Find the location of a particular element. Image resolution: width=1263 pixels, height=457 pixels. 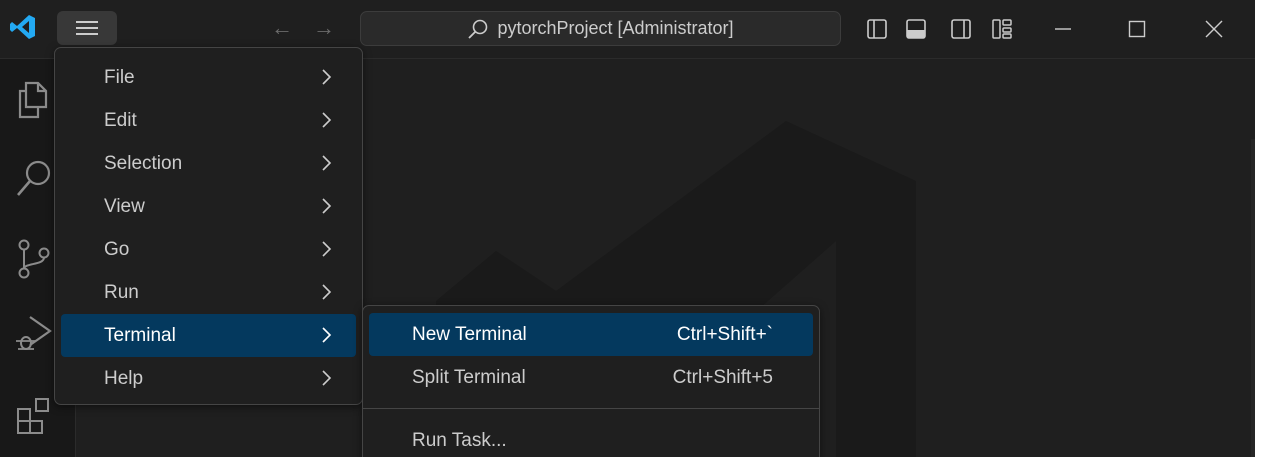

explorer-icon is located at coordinates (34, 99).